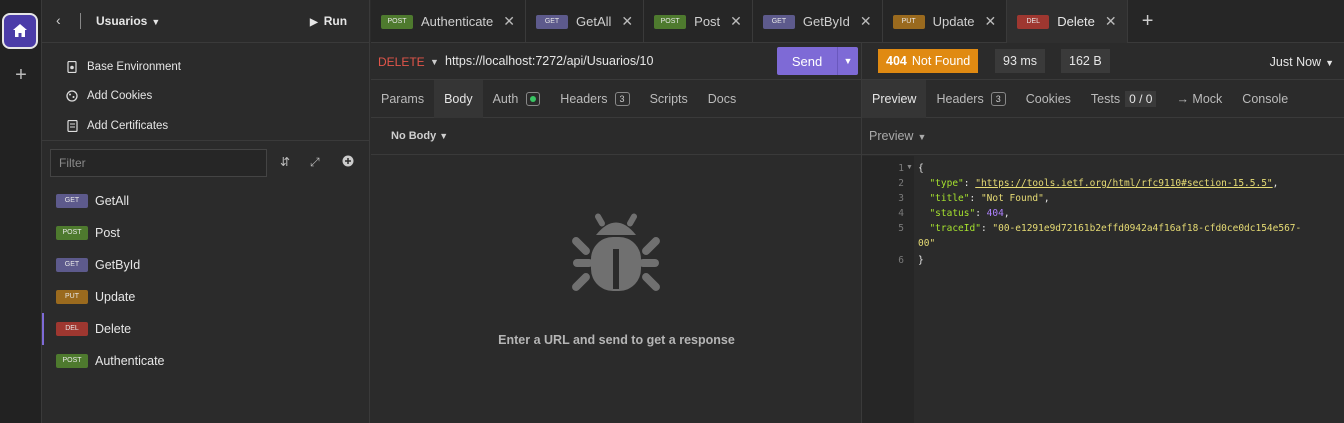 The width and height of the screenshot is (1344, 423). I want to click on list-item: GET GetById, so click(205, 265).